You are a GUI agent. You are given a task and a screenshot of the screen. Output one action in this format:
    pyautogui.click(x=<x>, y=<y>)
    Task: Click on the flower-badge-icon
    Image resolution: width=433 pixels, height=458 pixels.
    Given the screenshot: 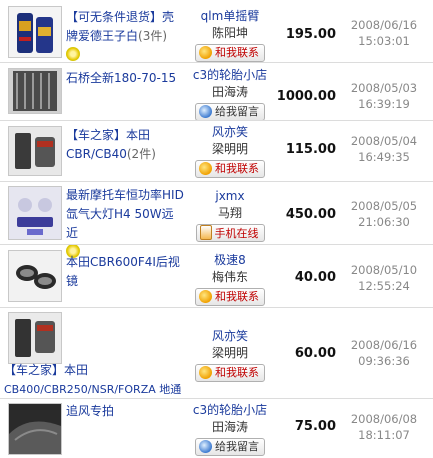 What is the action you would take?
    pyautogui.click(x=73, y=54)
    